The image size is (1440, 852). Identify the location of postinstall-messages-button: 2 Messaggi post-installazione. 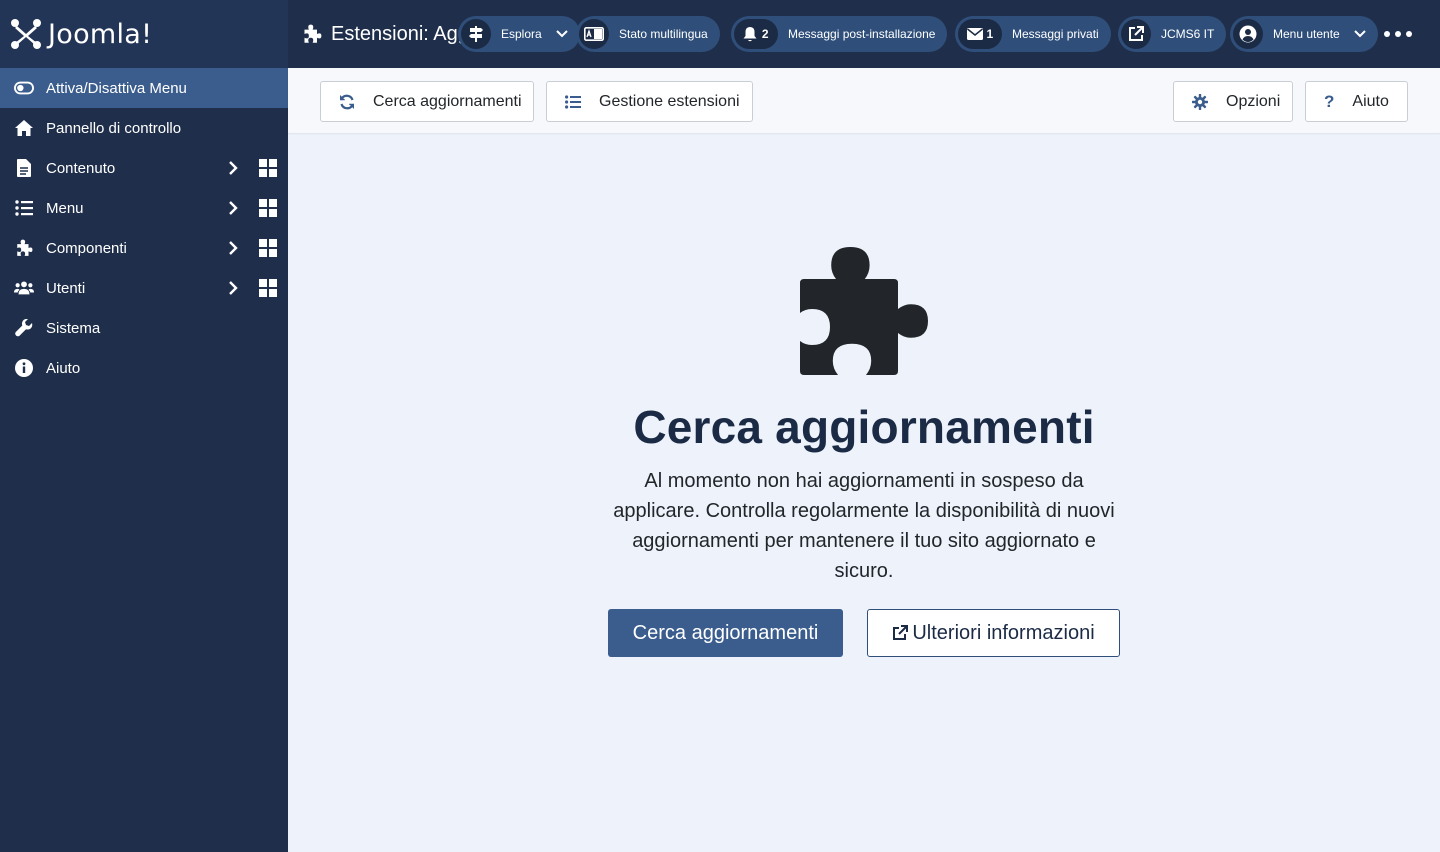
(839, 34).